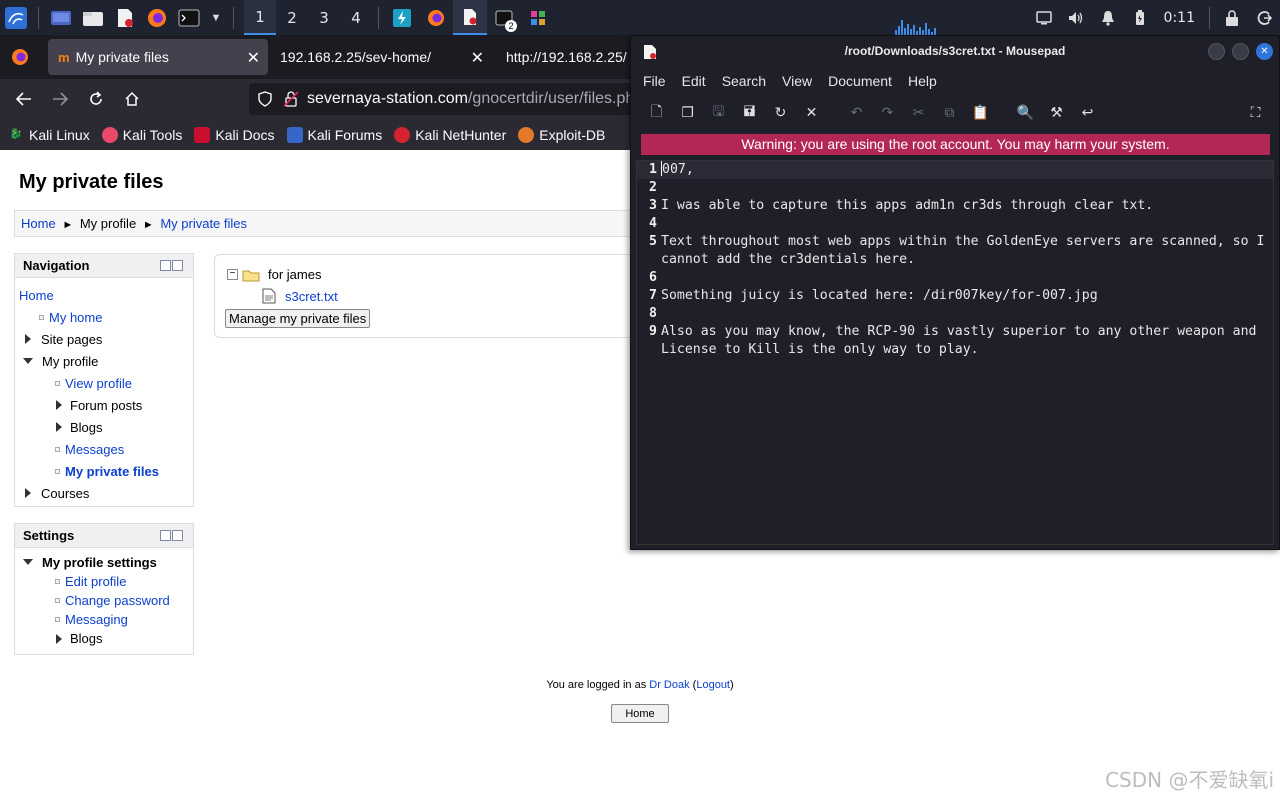  Describe the element at coordinates (95, 581) in the screenshot. I see `edit-profile-link: Edit profile` at that location.